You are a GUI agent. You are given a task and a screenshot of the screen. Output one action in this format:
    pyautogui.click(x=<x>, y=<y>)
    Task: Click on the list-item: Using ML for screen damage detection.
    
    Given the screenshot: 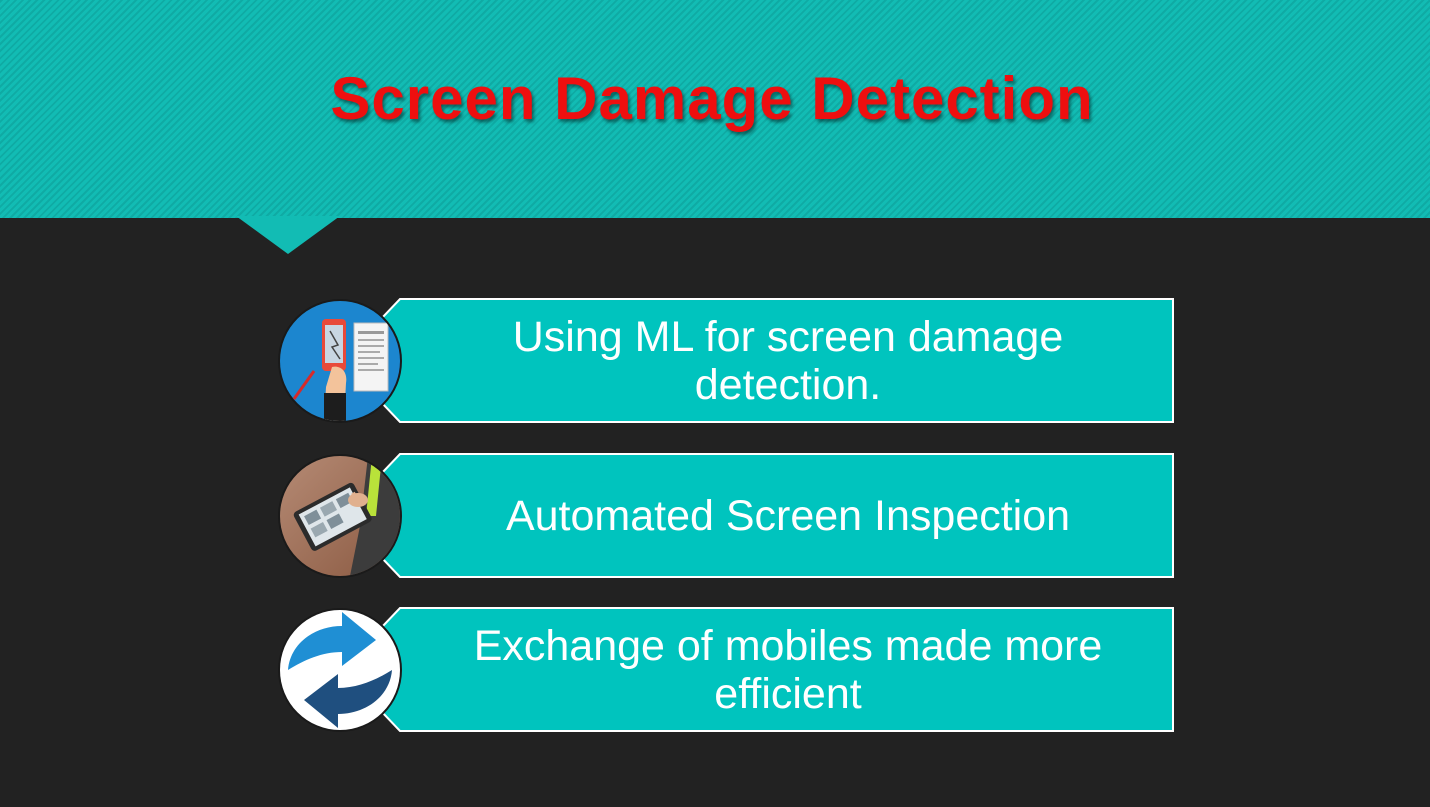 What is the action you would take?
    pyautogui.click(x=727, y=360)
    